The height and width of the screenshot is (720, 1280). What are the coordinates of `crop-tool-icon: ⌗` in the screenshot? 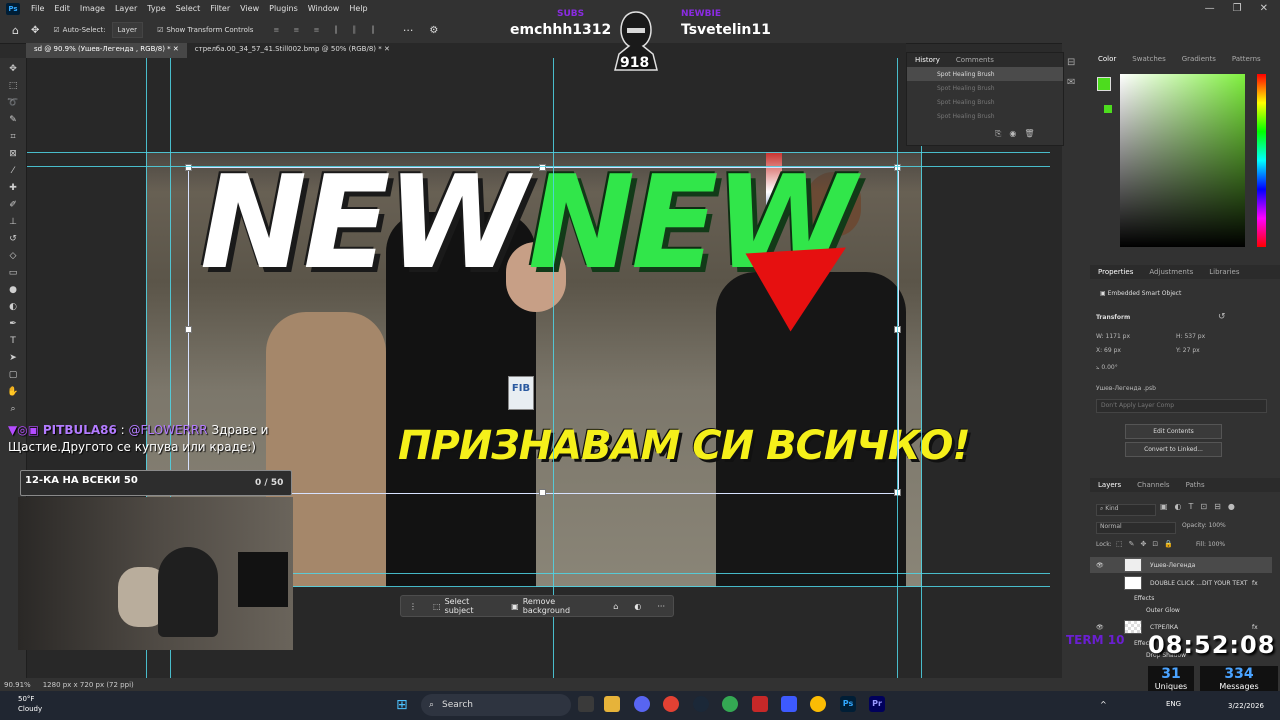 It's located at (13, 137).